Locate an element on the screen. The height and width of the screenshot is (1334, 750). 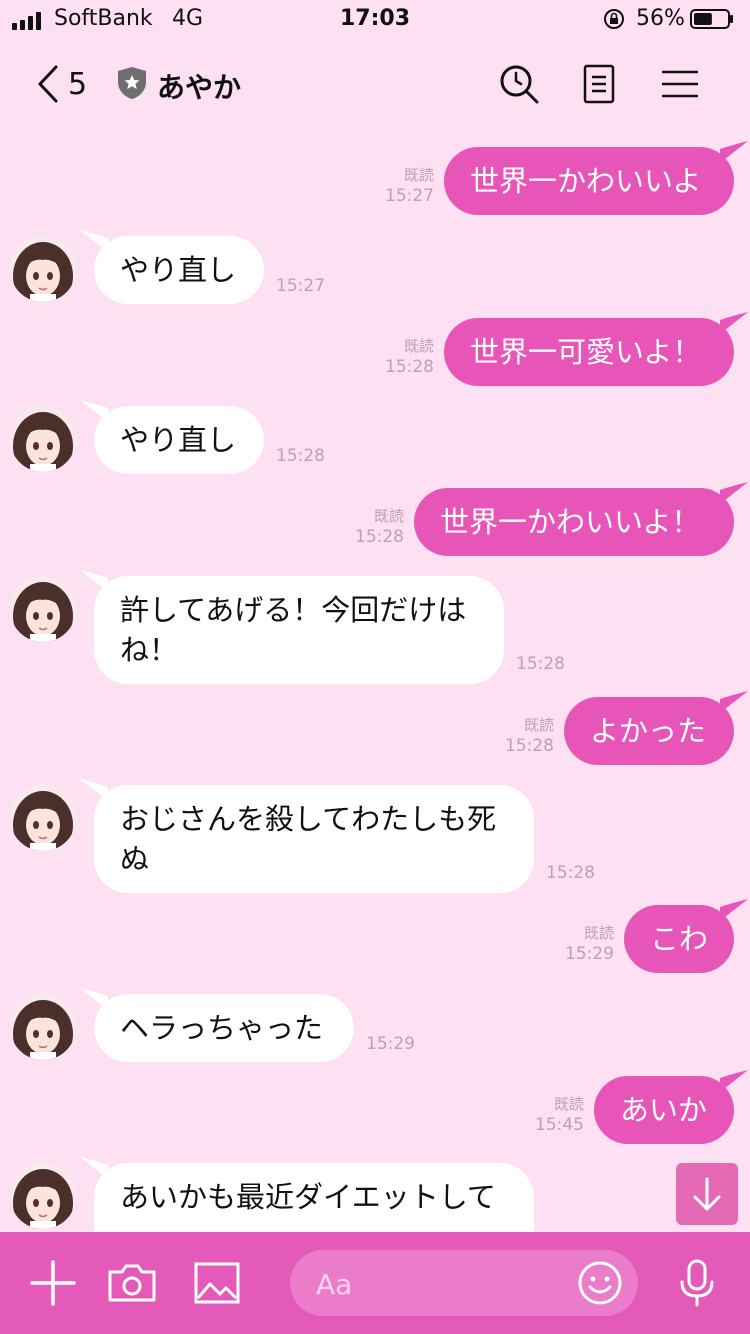
message-text: よかった is located at coordinates (648, 731).